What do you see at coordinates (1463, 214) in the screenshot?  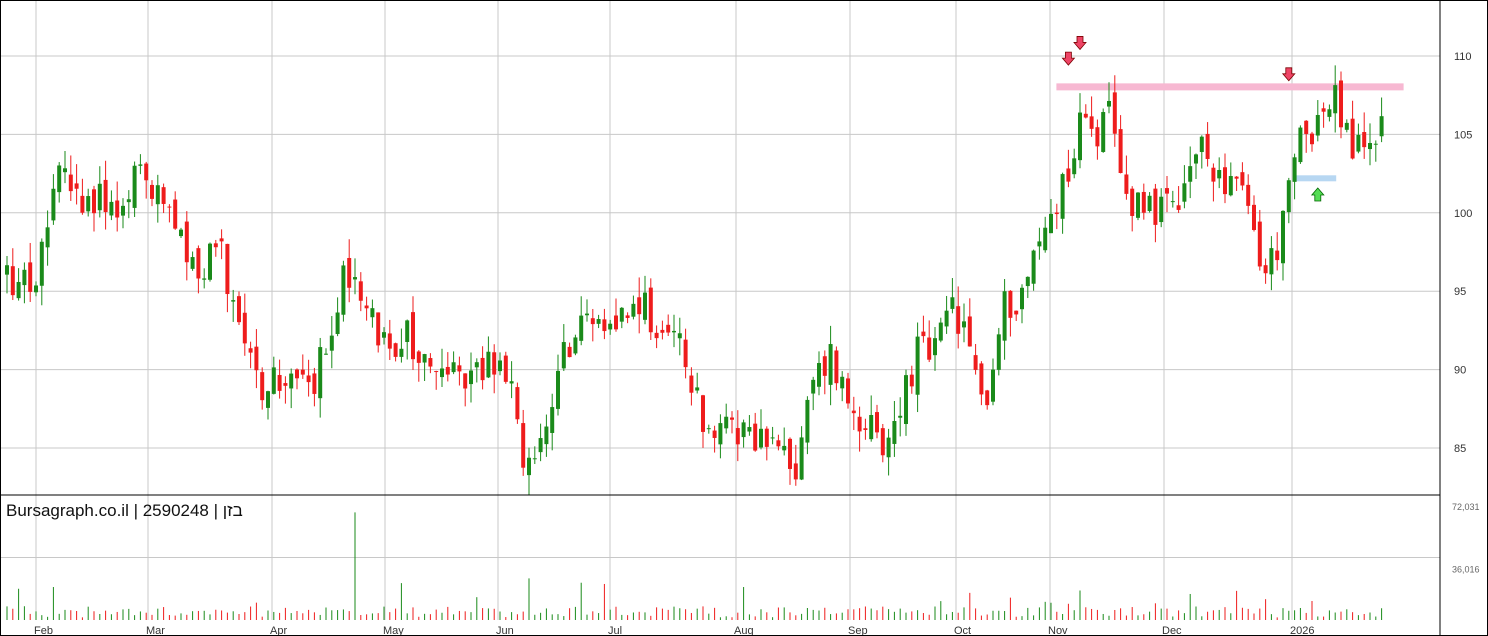 I see `price-tick-label: 100` at bounding box center [1463, 214].